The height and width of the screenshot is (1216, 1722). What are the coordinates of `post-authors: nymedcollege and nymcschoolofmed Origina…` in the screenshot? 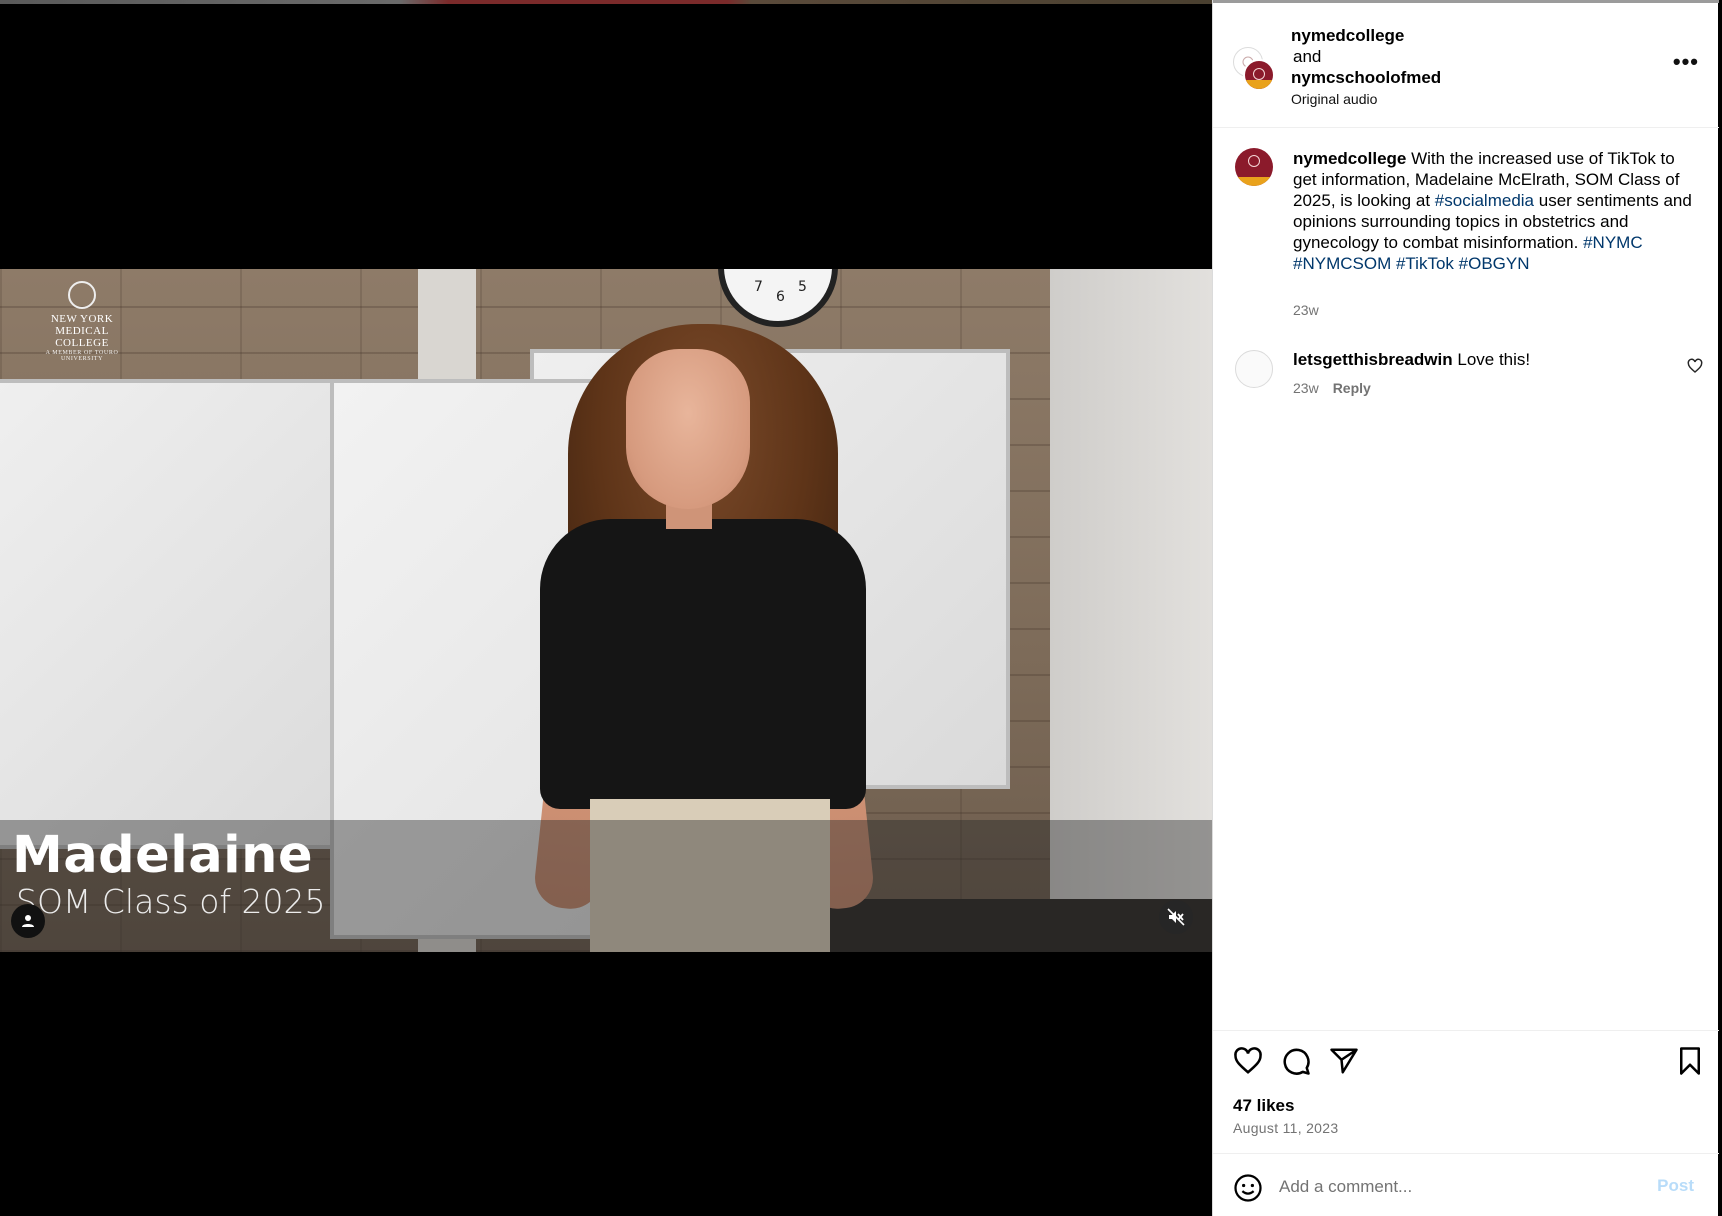 It's located at (1366, 67).